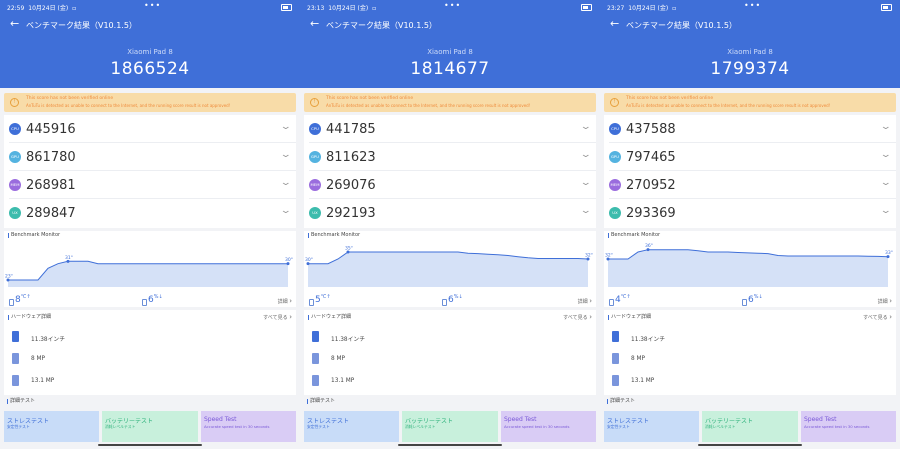 The width and height of the screenshot is (900, 449). I want to click on score-row-cpu: CPU 445916 ⌄, so click(150, 129).